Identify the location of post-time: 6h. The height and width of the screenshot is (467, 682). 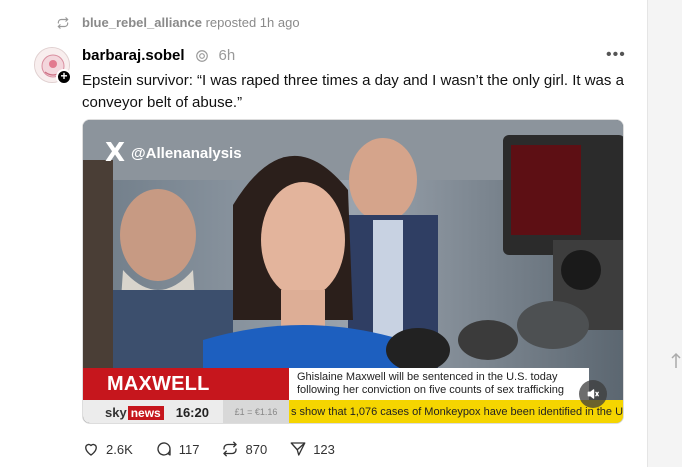
(227, 55).